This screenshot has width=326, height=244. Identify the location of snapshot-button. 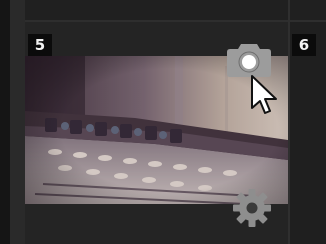
(249, 59).